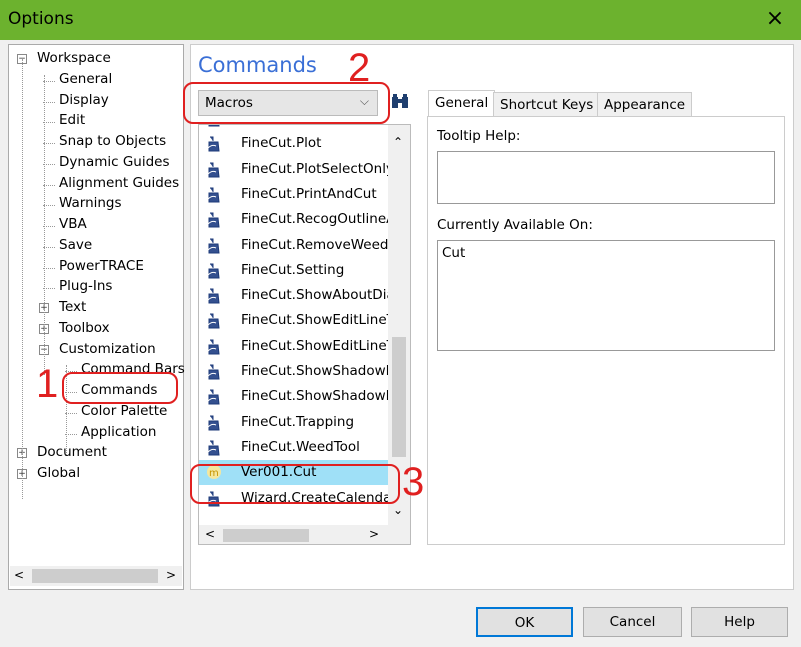 The width and height of the screenshot is (801, 647). What do you see at coordinates (317, 244) in the screenshot?
I see `command-label: FineCut.RemoveWeedl` at bounding box center [317, 244].